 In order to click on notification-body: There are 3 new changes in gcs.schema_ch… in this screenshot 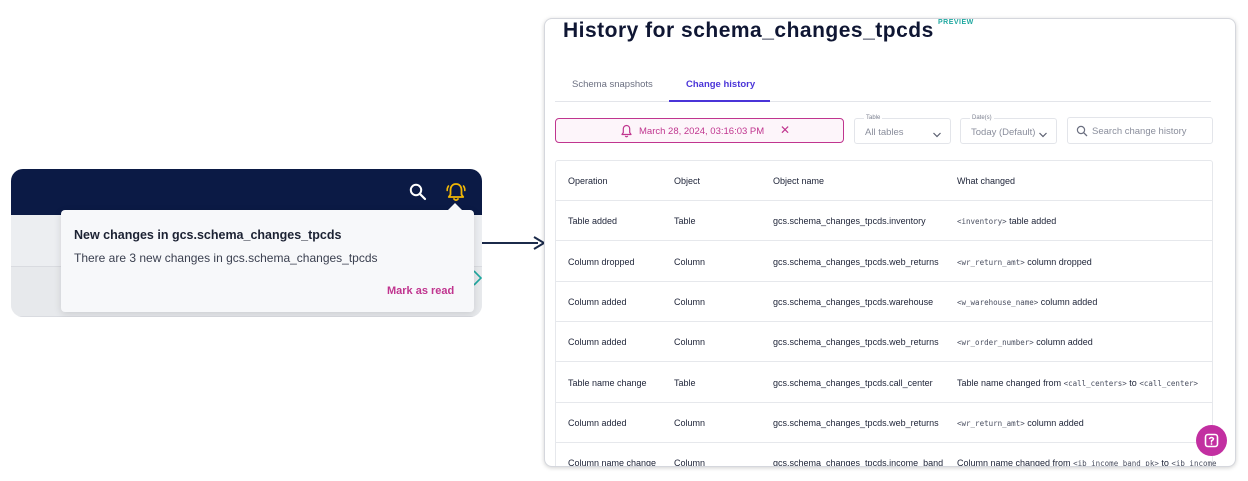, I will do `click(226, 258)`.